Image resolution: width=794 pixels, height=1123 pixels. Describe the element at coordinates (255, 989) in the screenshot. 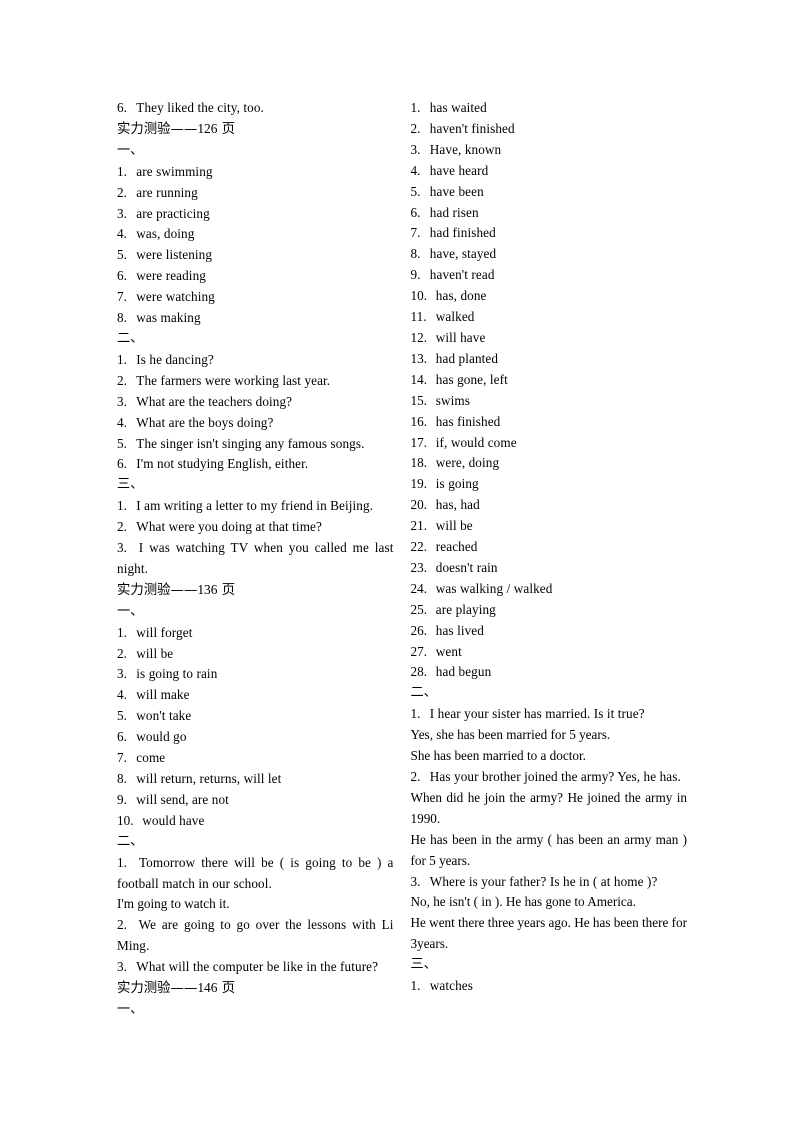

I see `test-heading: 实力测验——146 页` at that location.